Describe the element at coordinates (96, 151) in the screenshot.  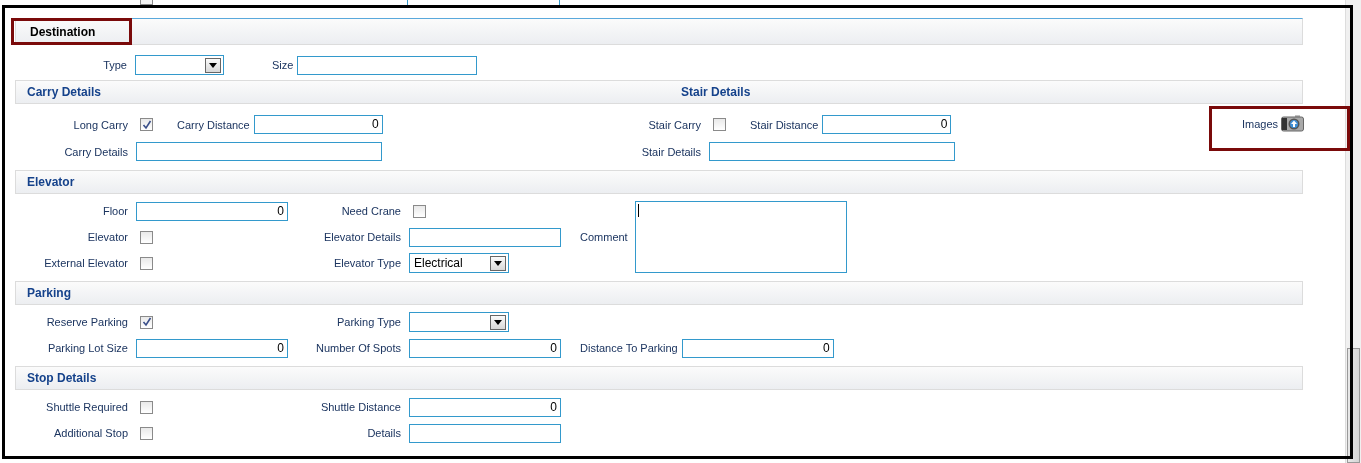
I see `field-label: Carry Details` at that location.